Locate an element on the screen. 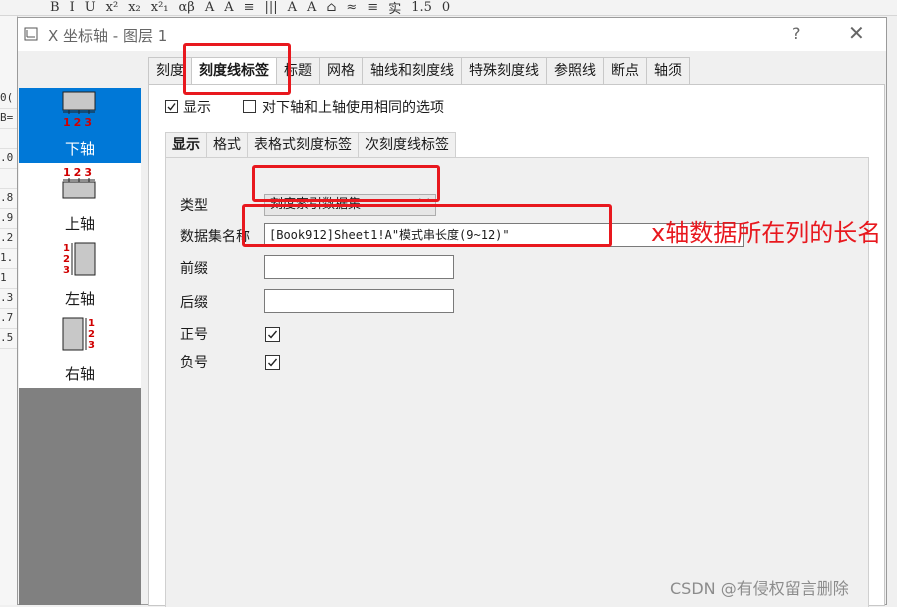 The image size is (897, 607). toolbar-glyph: 1.5 is located at coordinates (421, 7).